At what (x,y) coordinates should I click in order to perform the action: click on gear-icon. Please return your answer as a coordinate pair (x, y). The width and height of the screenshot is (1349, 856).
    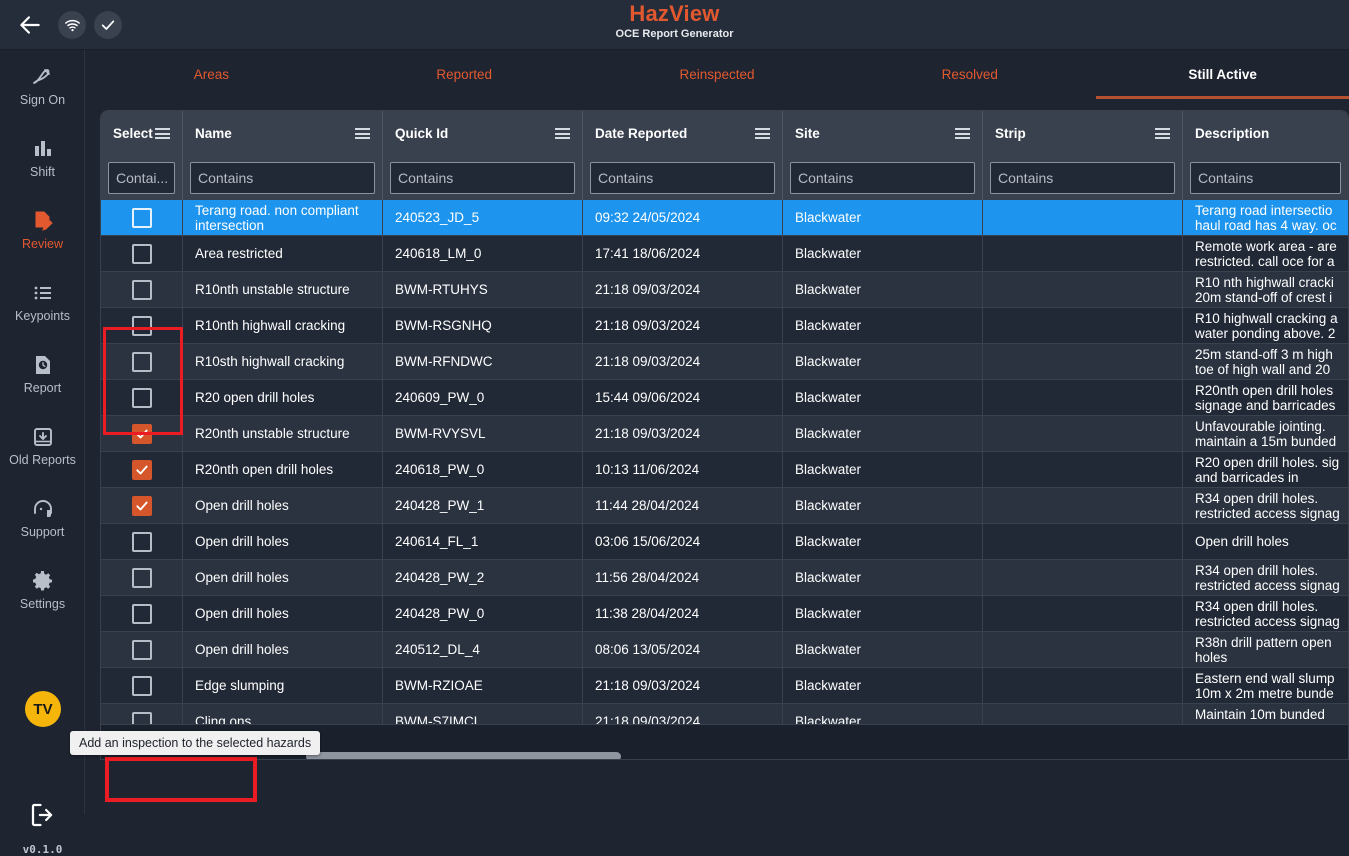
    Looking at the image, I should click on (43, 581).